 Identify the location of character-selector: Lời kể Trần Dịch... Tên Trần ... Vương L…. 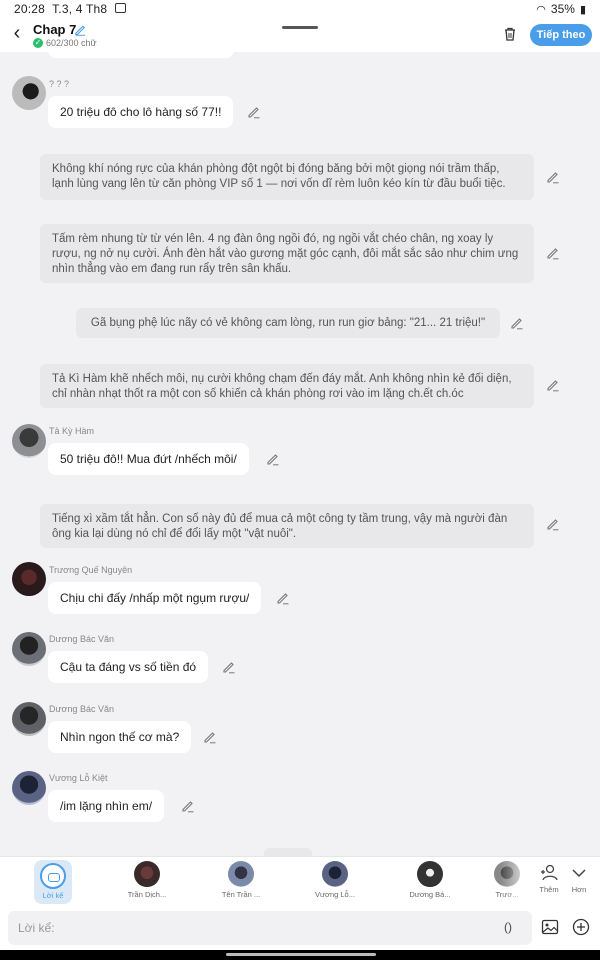
(300, 881).